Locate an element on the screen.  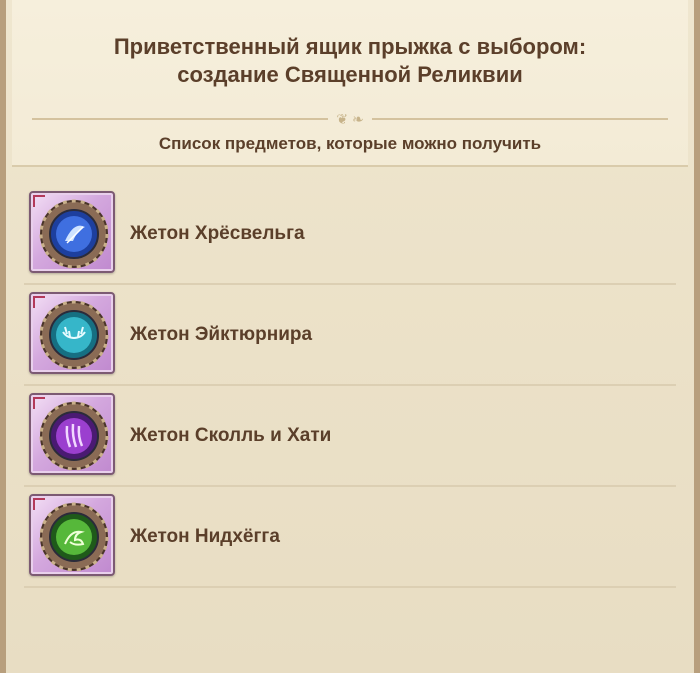
list-item: Жетон Эйктюрнира is located at coordinates (350, 335).